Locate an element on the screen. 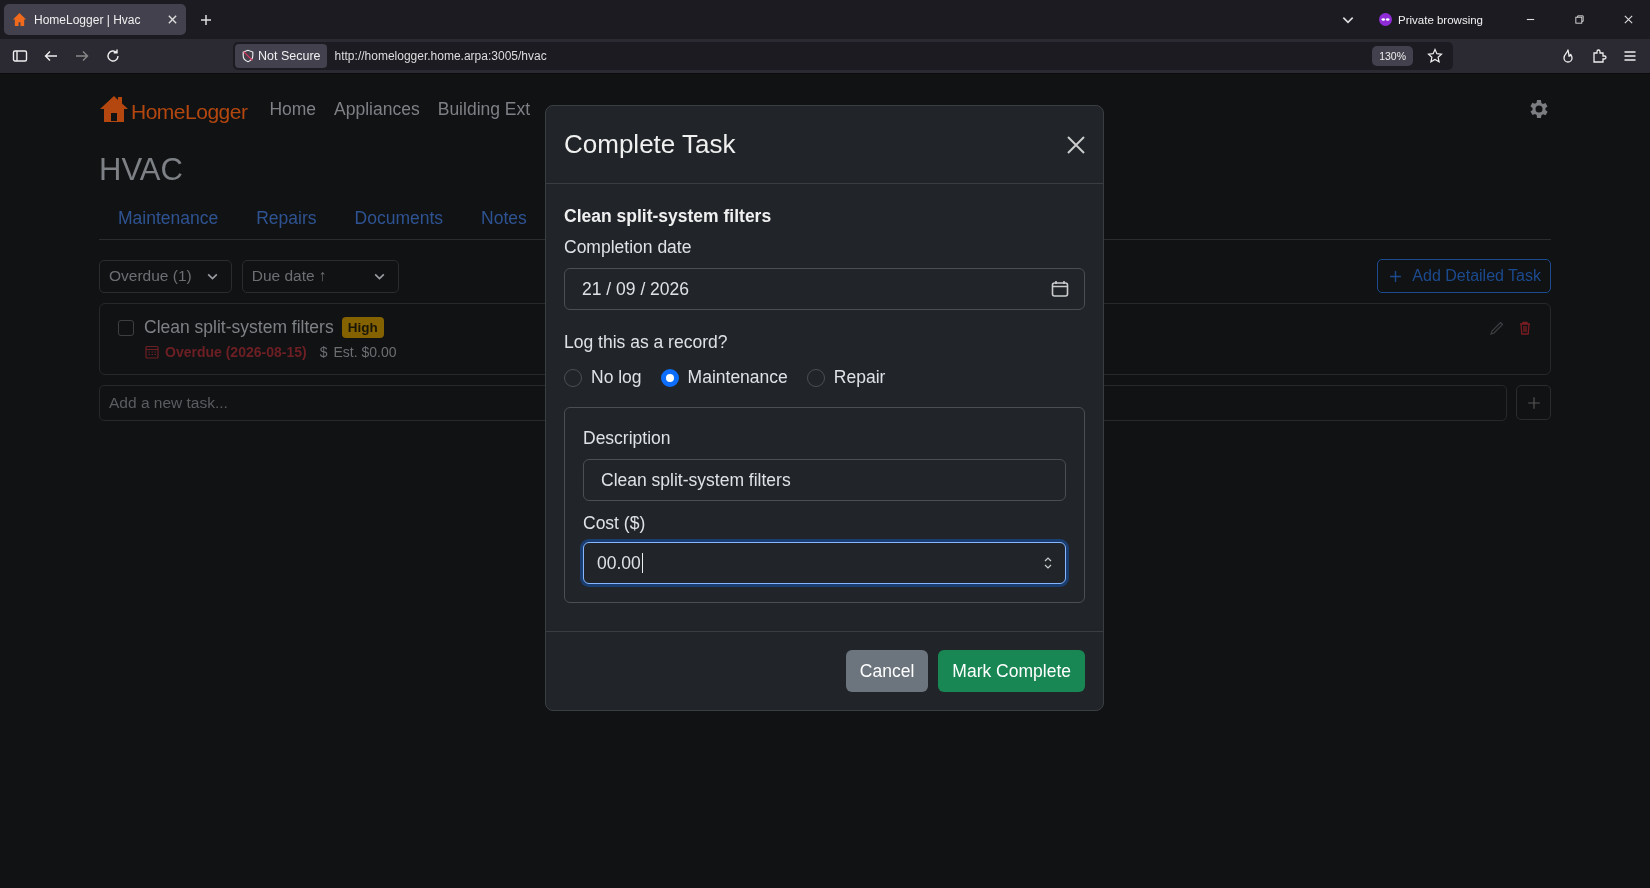  tab: Notes is located at coordinates (504, 218).